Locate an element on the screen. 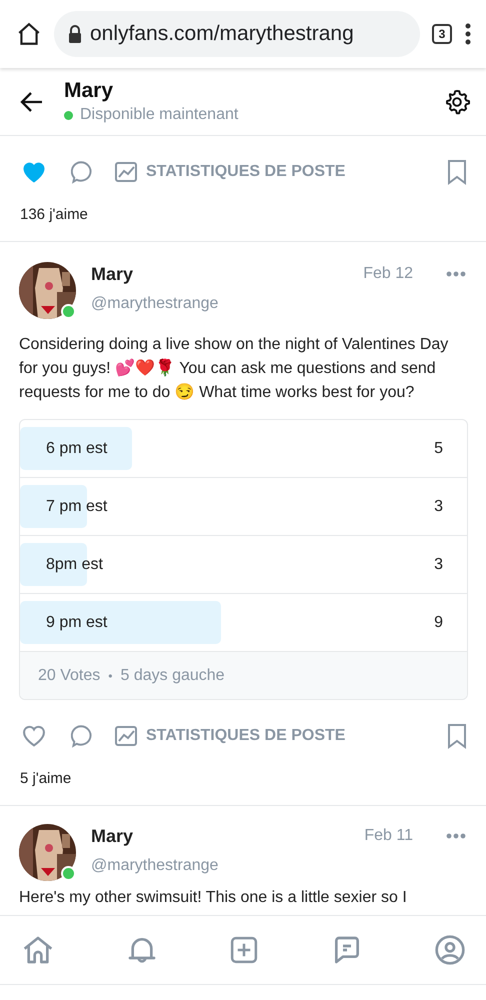  poll-option: 9 pm est 9 is located at coordinates (243, 623).